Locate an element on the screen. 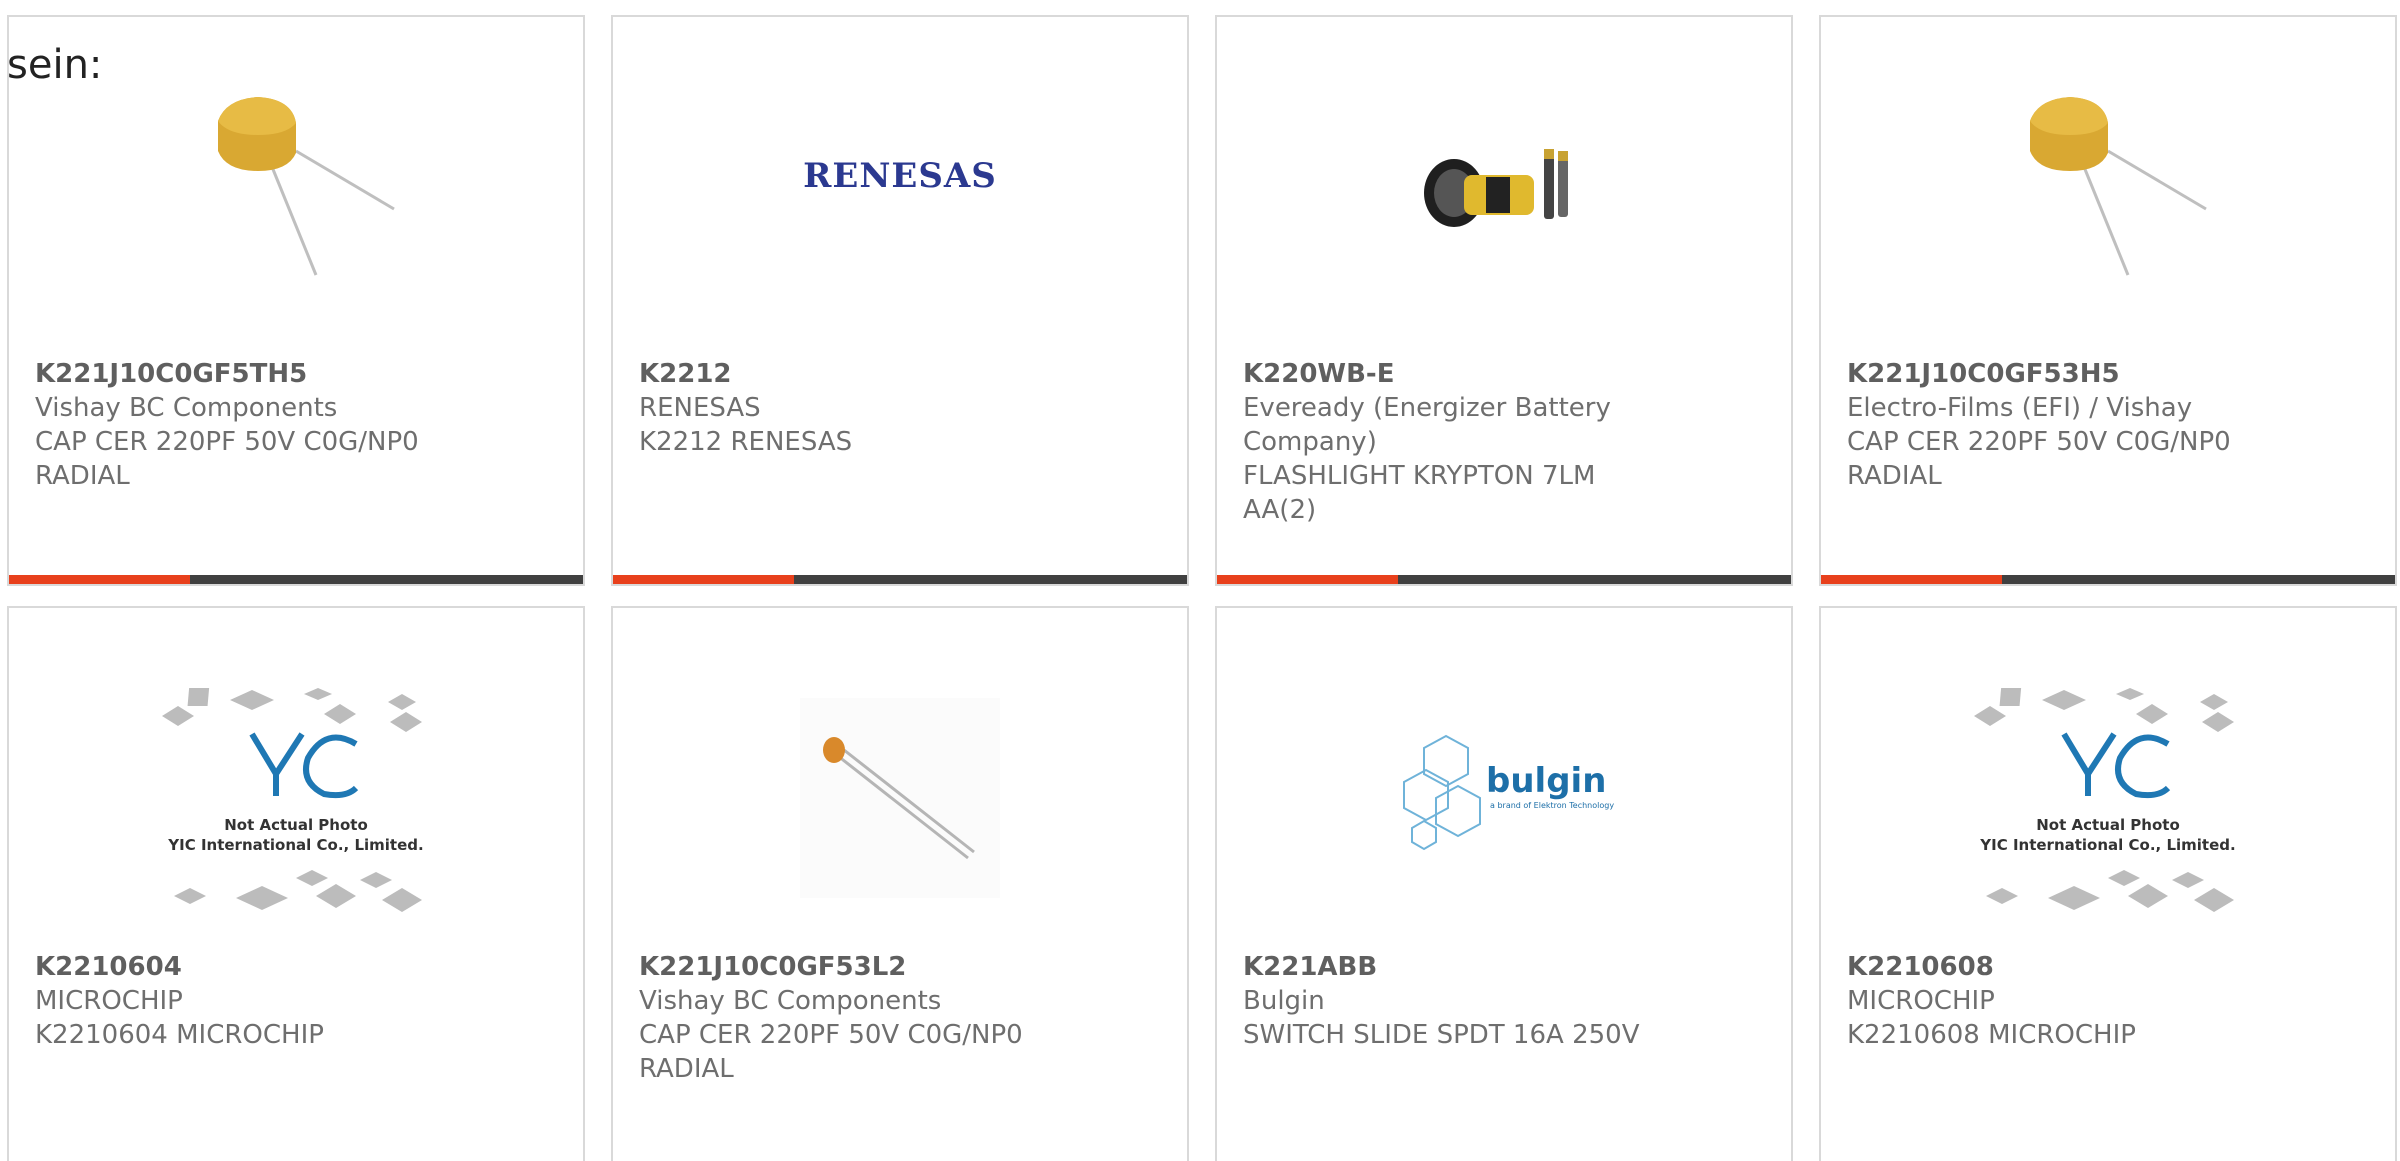 This screenshot has width=2400, height=1161. svg-text: bulgin is located at coordinates (1546, 781).